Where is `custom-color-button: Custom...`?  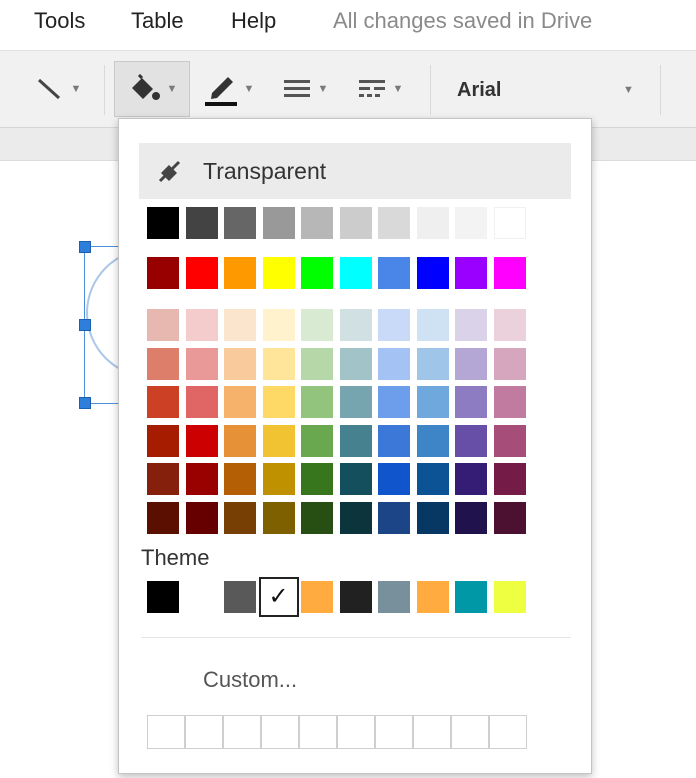 custom-color-button: Custom... is located at coordinates (250, 680).